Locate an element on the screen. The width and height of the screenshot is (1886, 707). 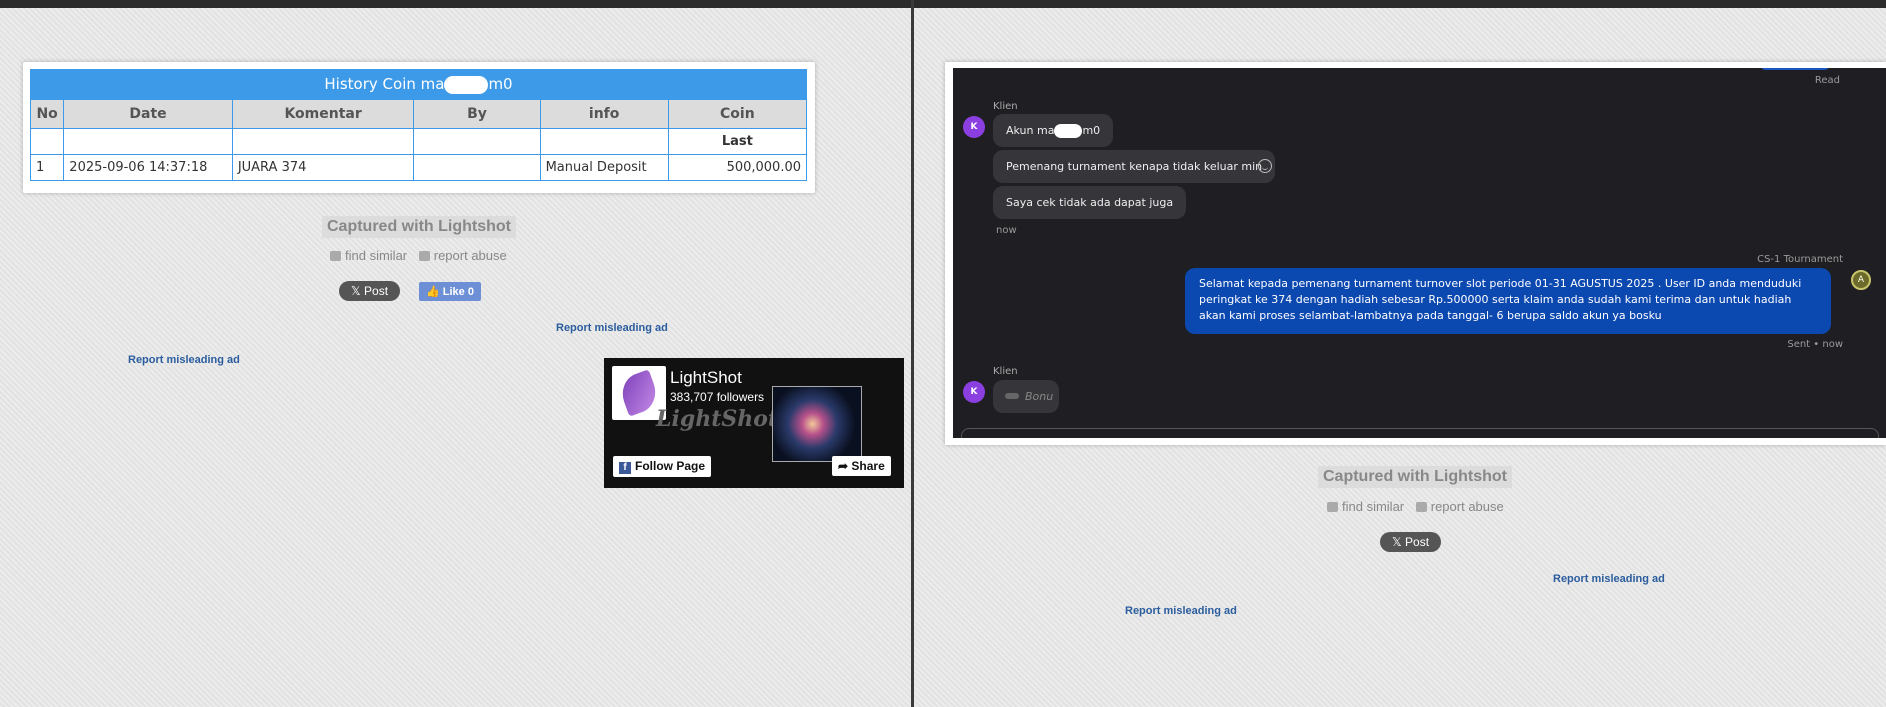
previous-message-edge is located at coordinates (1795, 69).